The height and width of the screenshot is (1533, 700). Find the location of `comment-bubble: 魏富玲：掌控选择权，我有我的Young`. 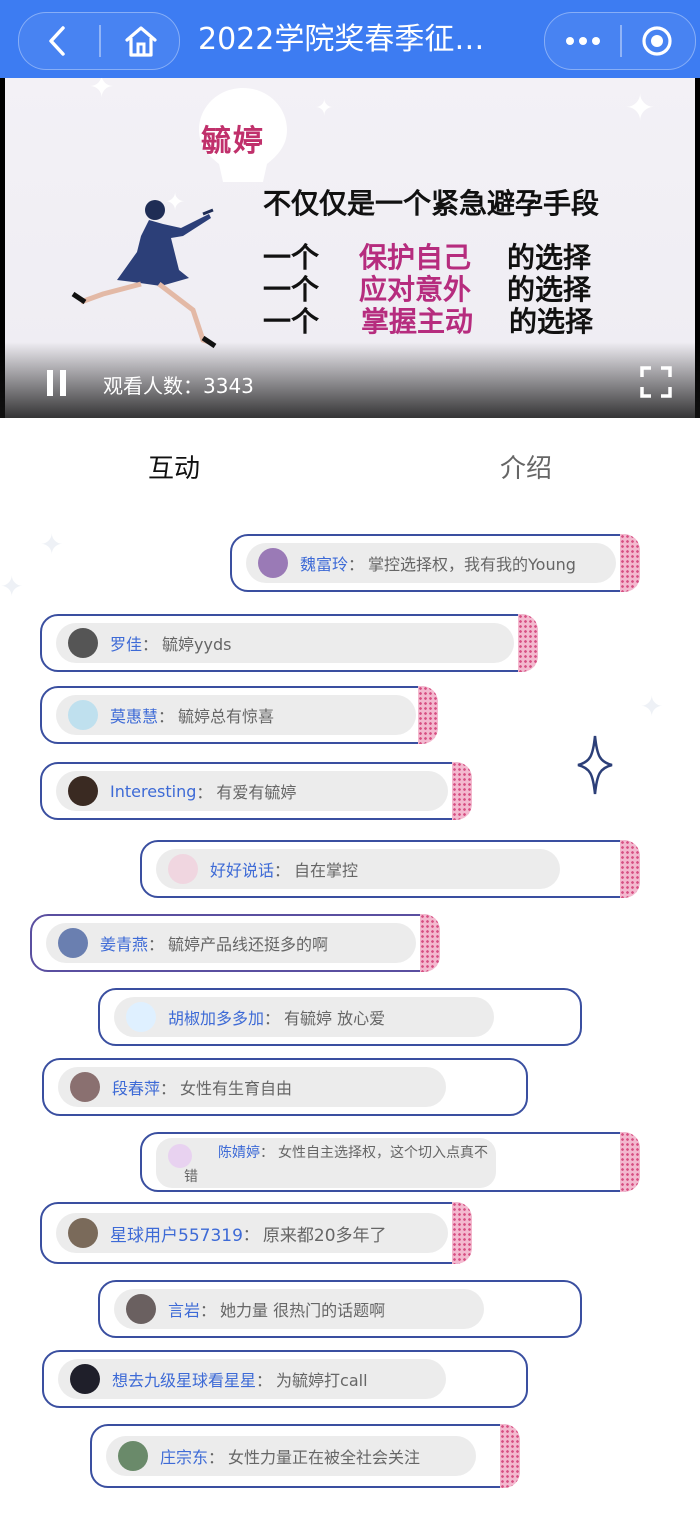

comment-bubble: 魏富玲：掌控选择权，我有我的Young is located at coordinates (435, 563).